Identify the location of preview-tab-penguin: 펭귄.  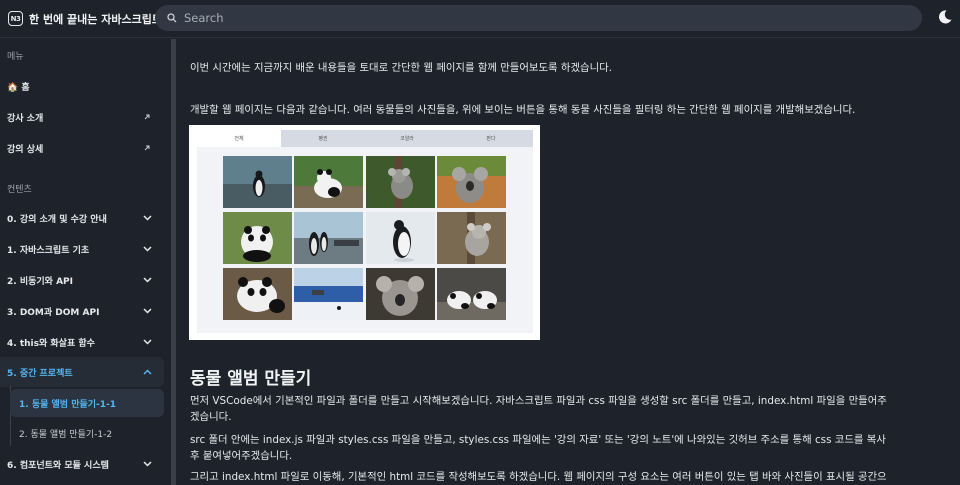
(323, 138).